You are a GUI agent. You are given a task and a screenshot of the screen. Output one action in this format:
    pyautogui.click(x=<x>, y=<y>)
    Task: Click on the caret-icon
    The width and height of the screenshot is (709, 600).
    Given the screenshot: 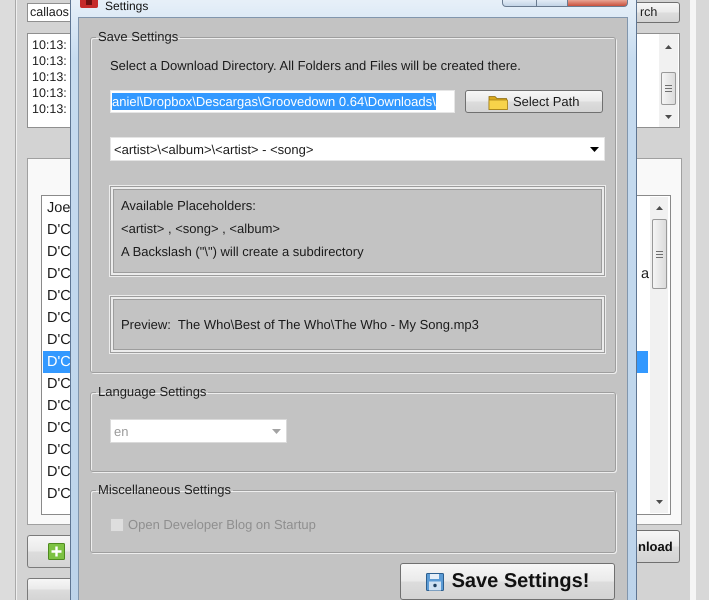 What is the action you would take?
    pyautogui.click(x=594, y=149)
    